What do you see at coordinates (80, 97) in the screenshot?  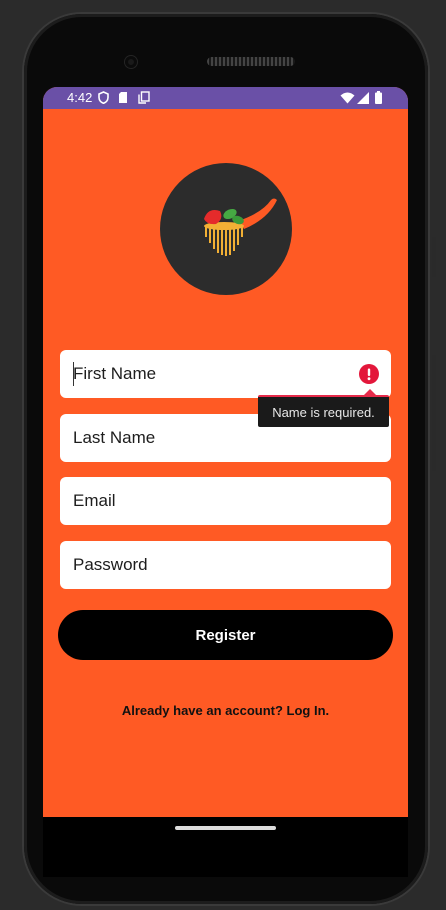 I see `status-time: 4:42` at bounding box center [80, 97].